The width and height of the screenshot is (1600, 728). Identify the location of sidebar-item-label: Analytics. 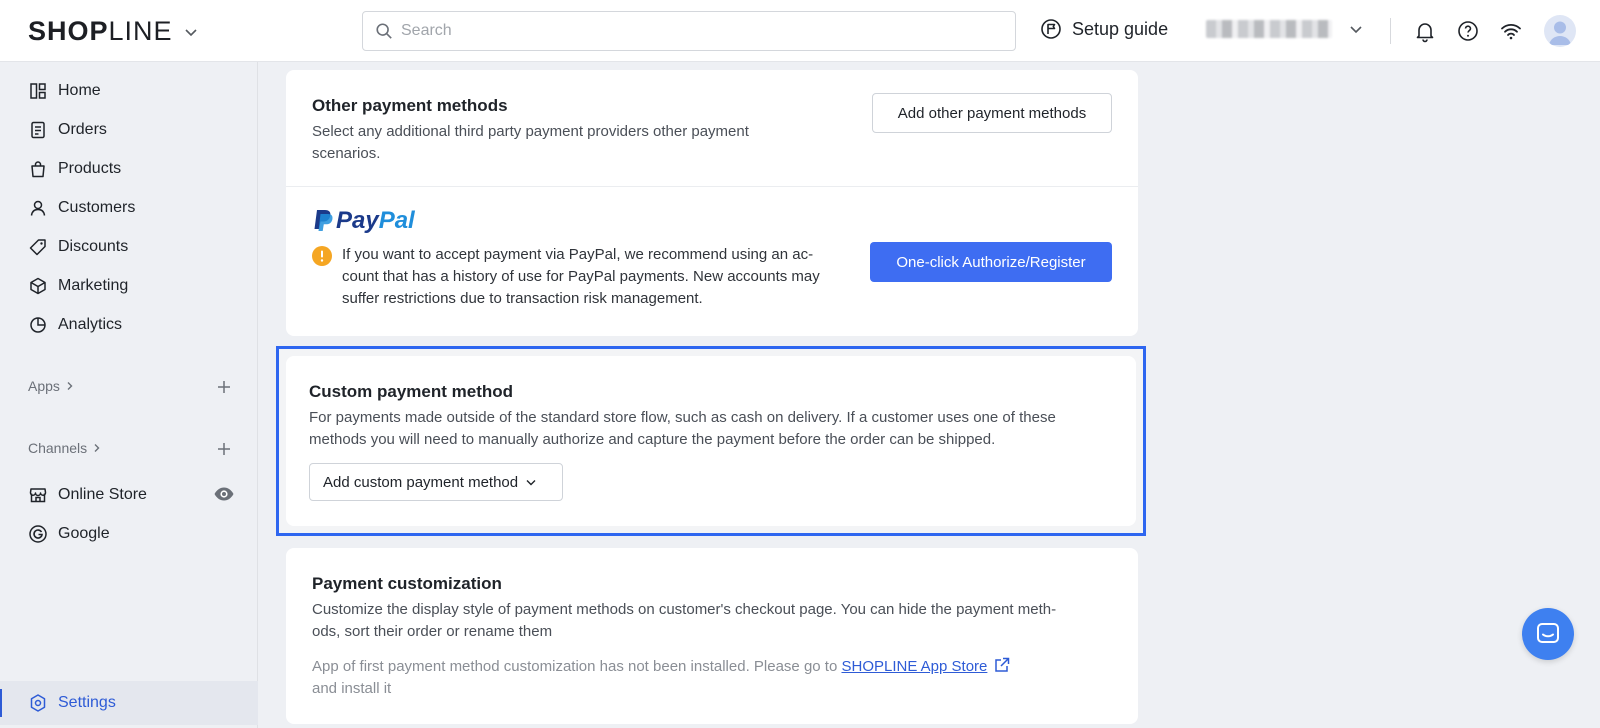
(90, 324).